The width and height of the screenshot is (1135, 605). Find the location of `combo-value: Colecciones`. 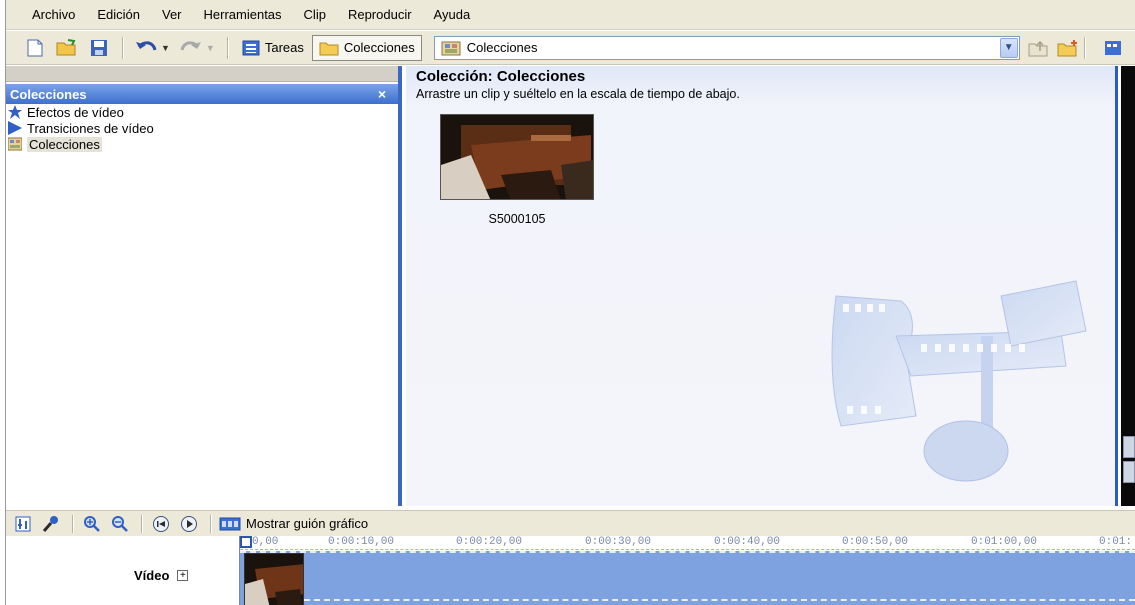

combo-value: Colecciones is located at coordinates (502, 47).